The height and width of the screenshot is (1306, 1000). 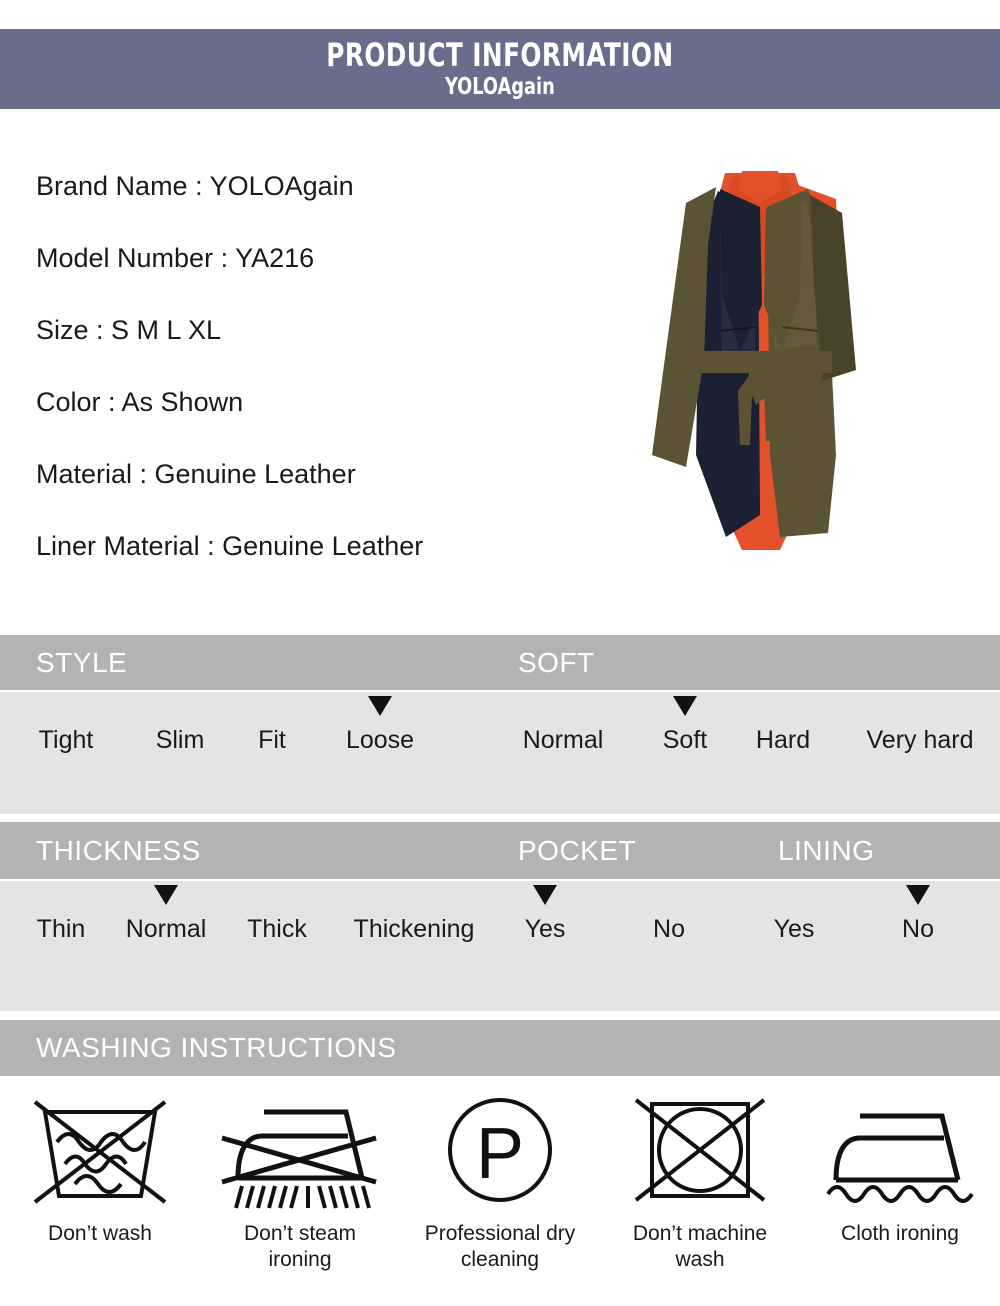 I want to click on selected-marker-soft, so click(x=685, y=706).